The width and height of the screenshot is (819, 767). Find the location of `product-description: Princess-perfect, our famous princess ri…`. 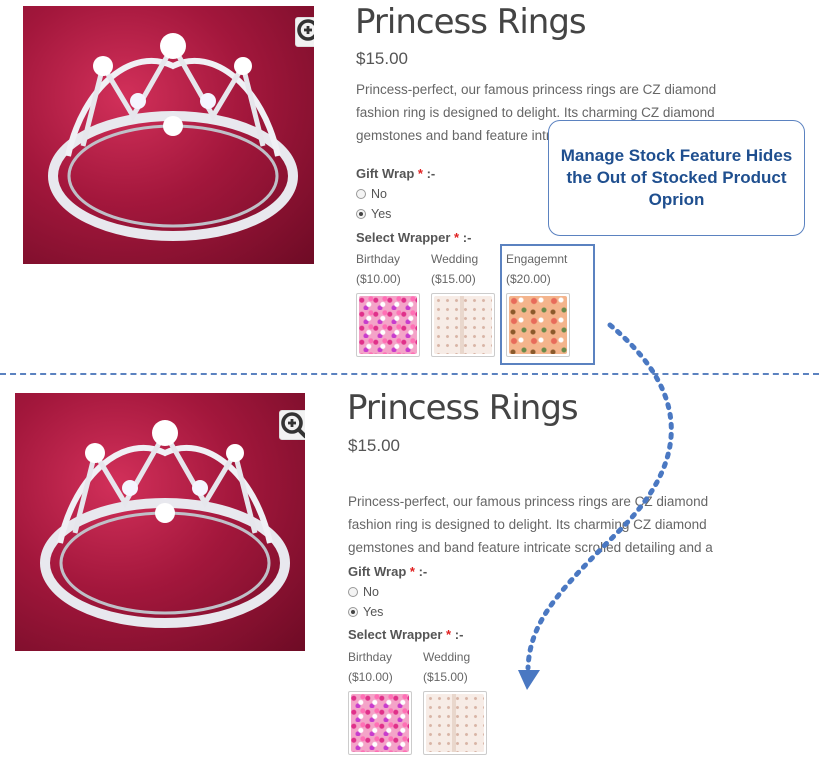

product-description: Princess-perfect, our famous princess ri… is located at coordinates (538, 524).